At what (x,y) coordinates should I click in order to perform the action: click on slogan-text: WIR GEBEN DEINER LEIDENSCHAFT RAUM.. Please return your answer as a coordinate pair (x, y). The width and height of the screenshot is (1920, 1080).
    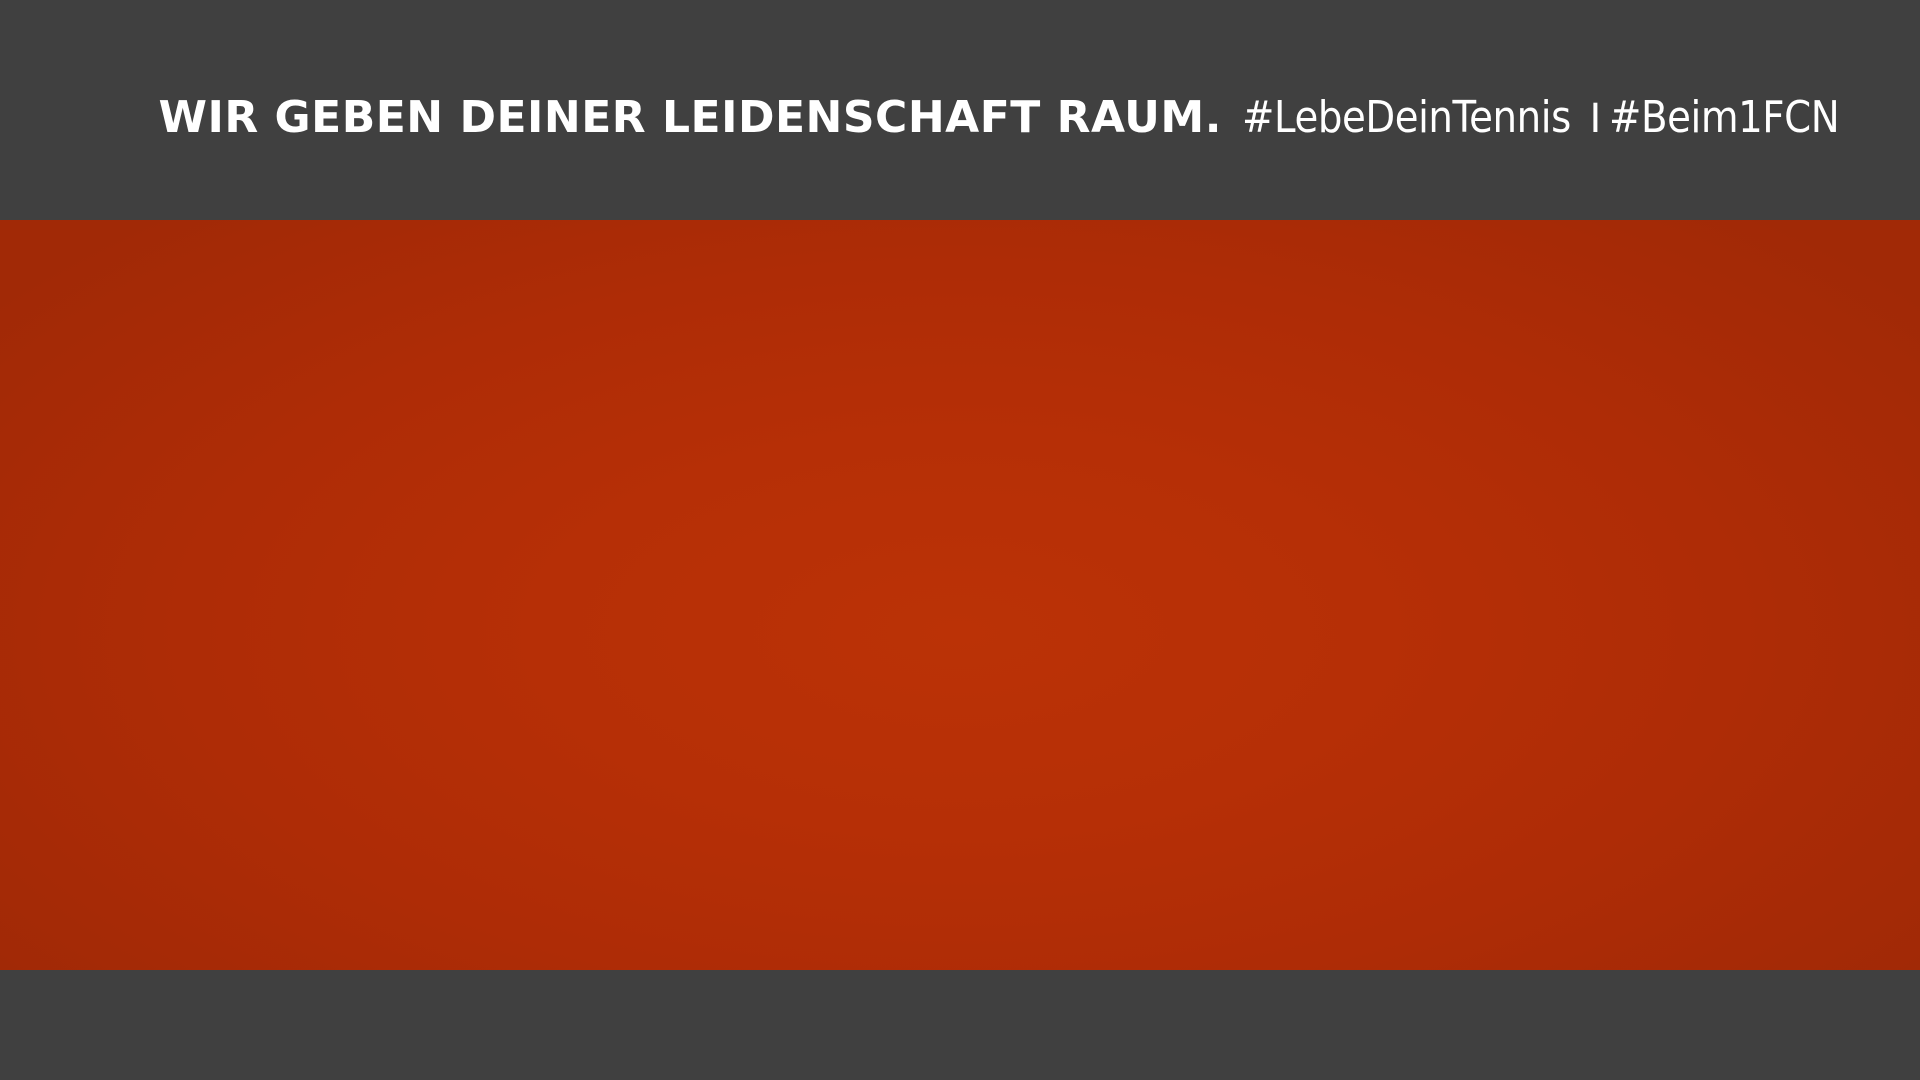
    Looking at the image, I should click on (690, 117).